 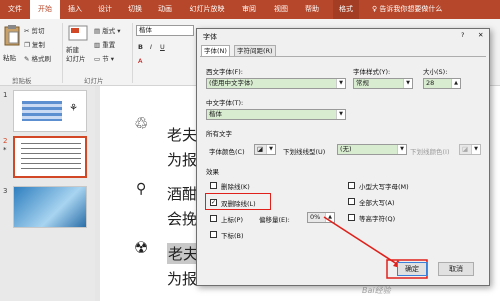 I want to click on tab-transitions: 切换, so click(x=135, y=9).